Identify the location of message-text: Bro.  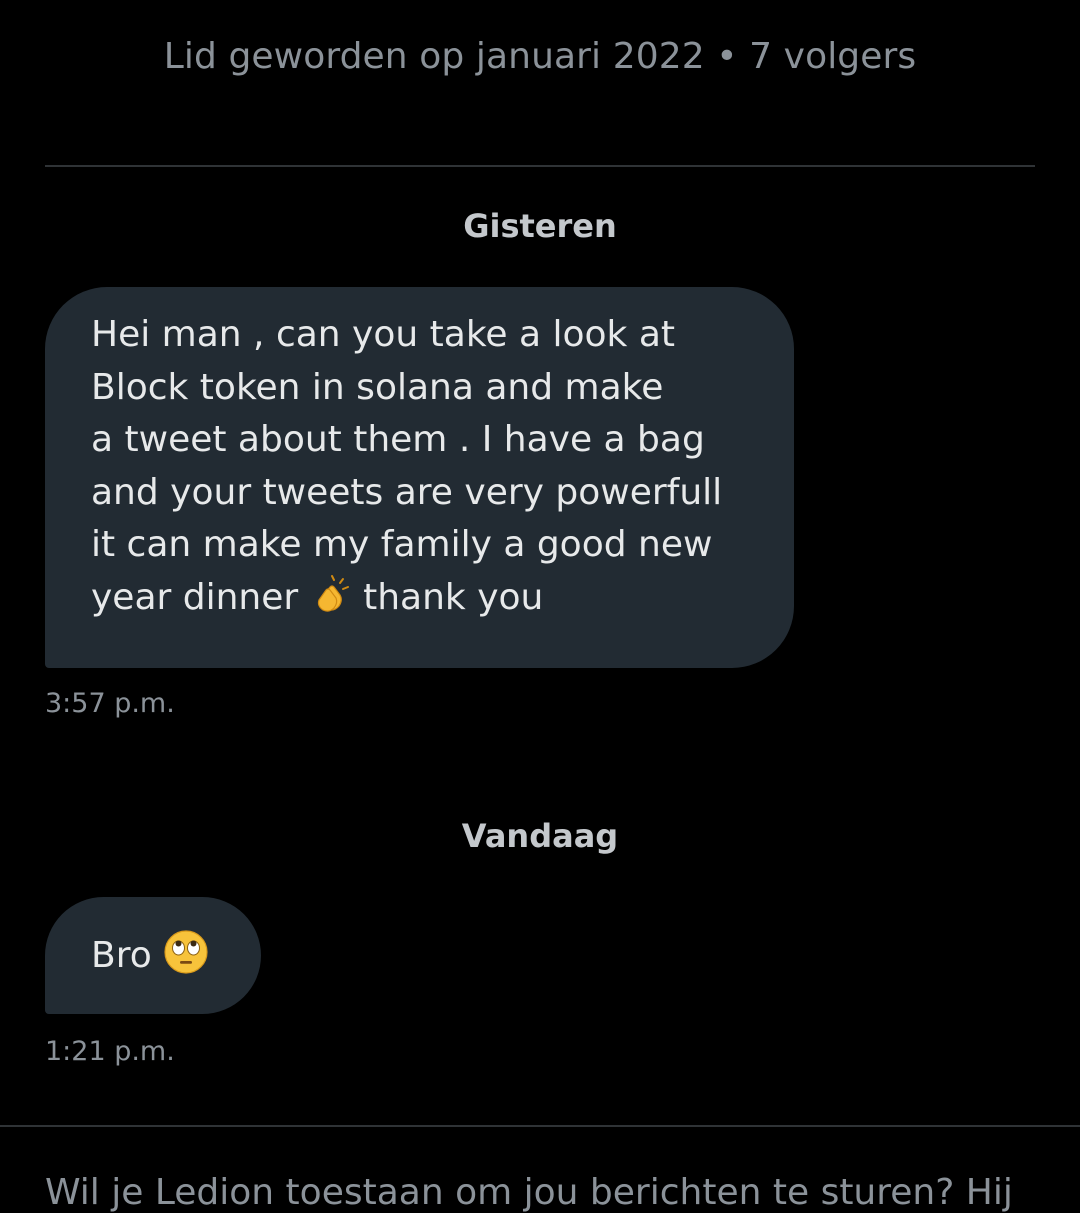
(121, 955).